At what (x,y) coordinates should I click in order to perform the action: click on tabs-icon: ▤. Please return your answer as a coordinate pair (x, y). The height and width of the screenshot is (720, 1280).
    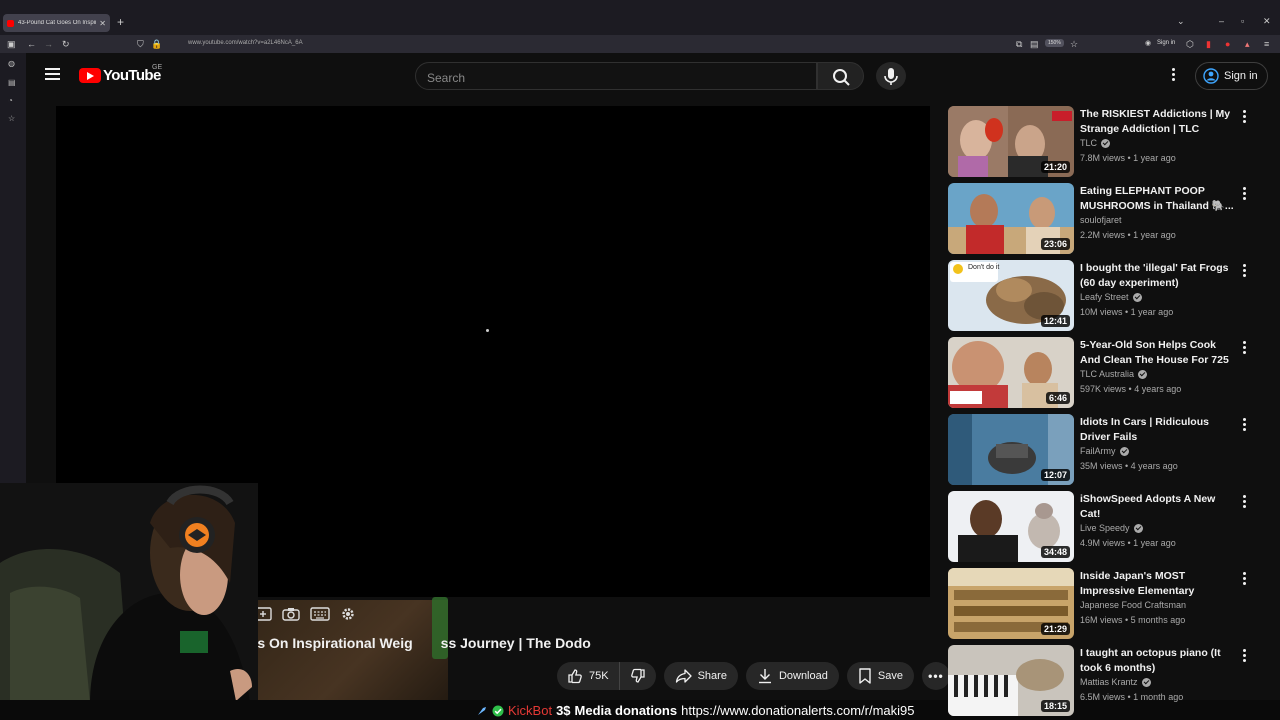
    Looking at the image, I should click on (12, 82).